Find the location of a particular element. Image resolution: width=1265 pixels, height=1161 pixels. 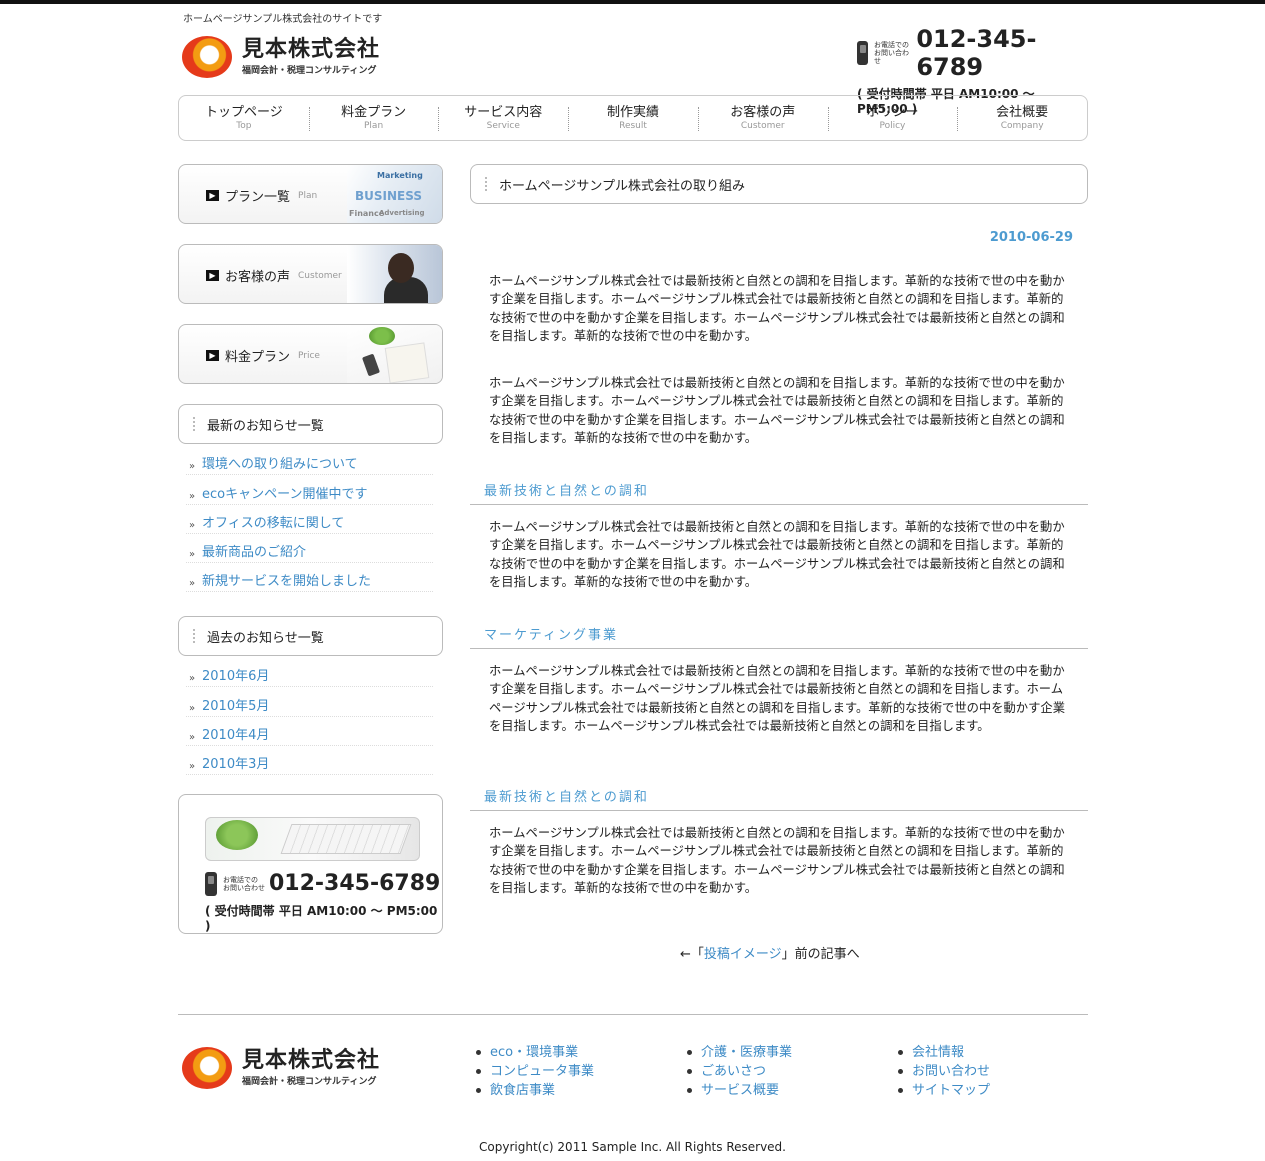

image-word: Advertising is located at coordinates (402, 213).